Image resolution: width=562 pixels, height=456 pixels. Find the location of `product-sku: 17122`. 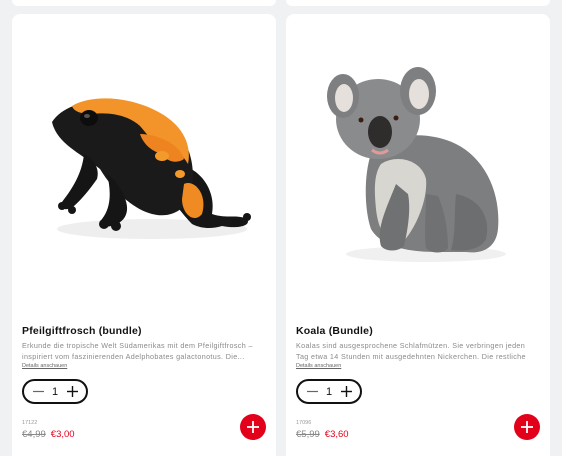

product-sku: 17122 is located at coordinates (30, 423).